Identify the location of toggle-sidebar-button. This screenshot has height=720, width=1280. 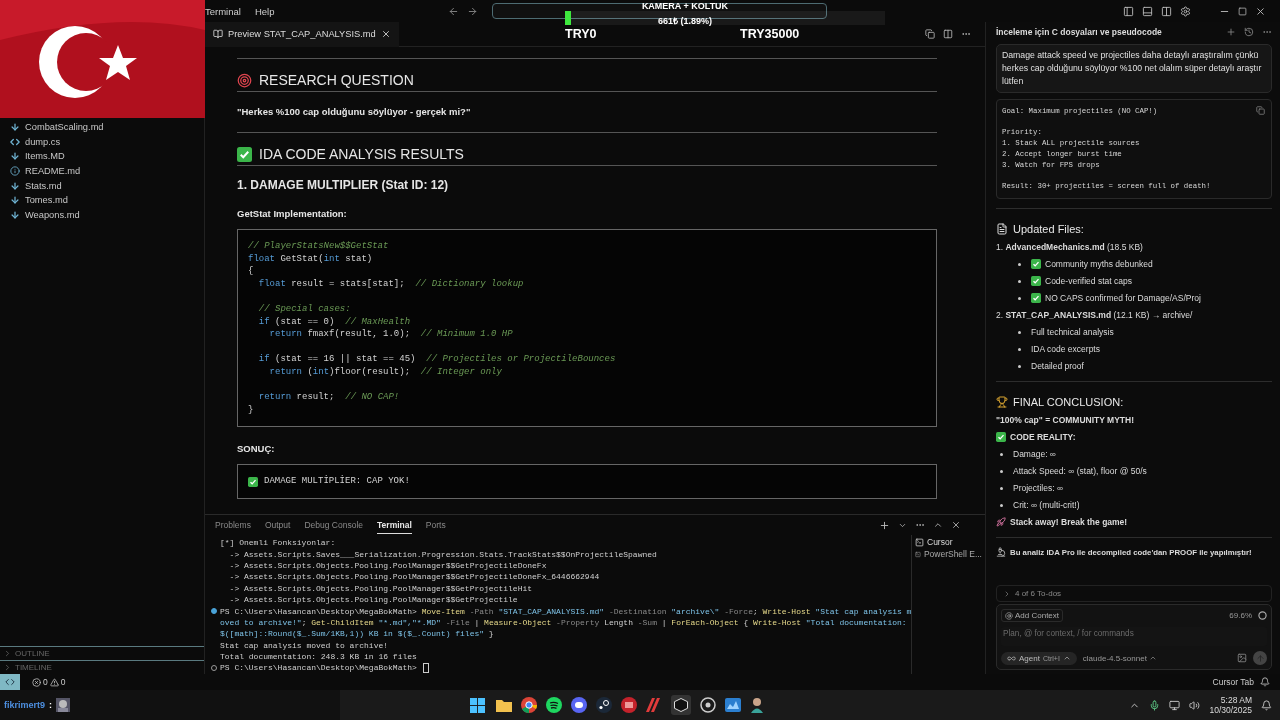
(1128, 11).